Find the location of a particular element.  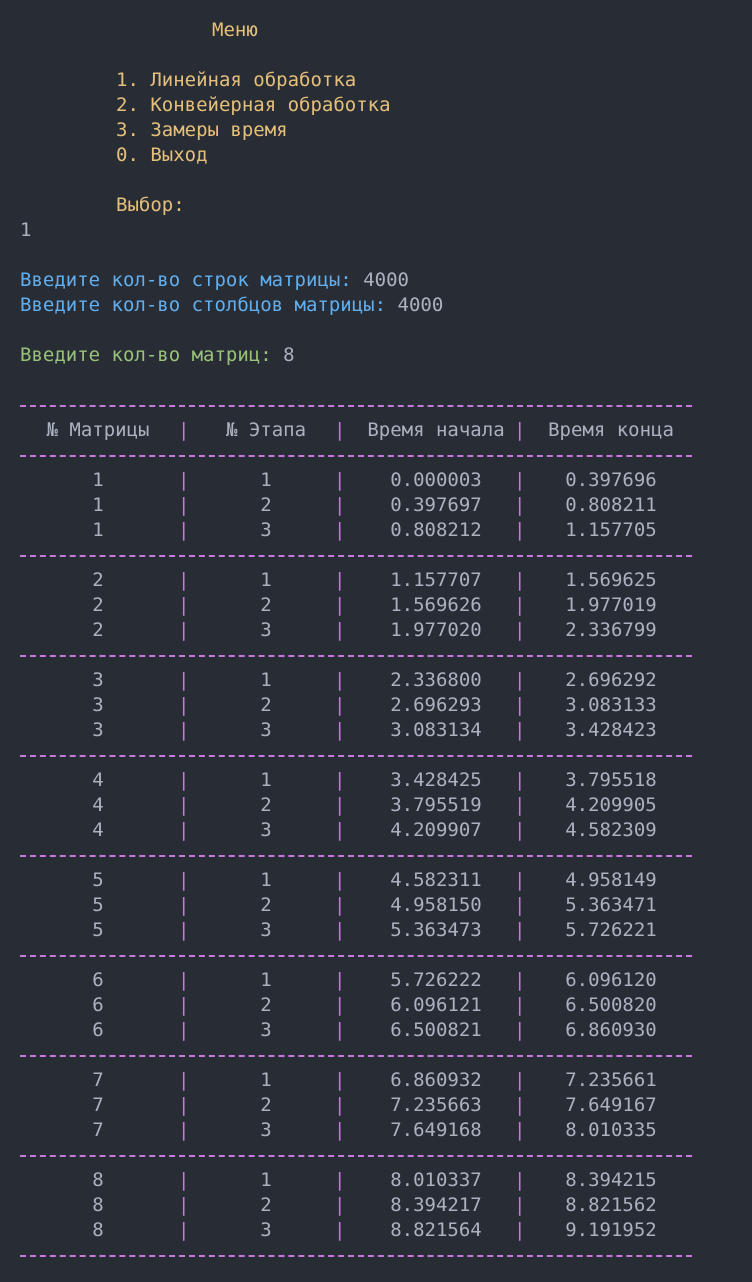

cell-start-time: 3.083134 is located at coordinates (436, 730).